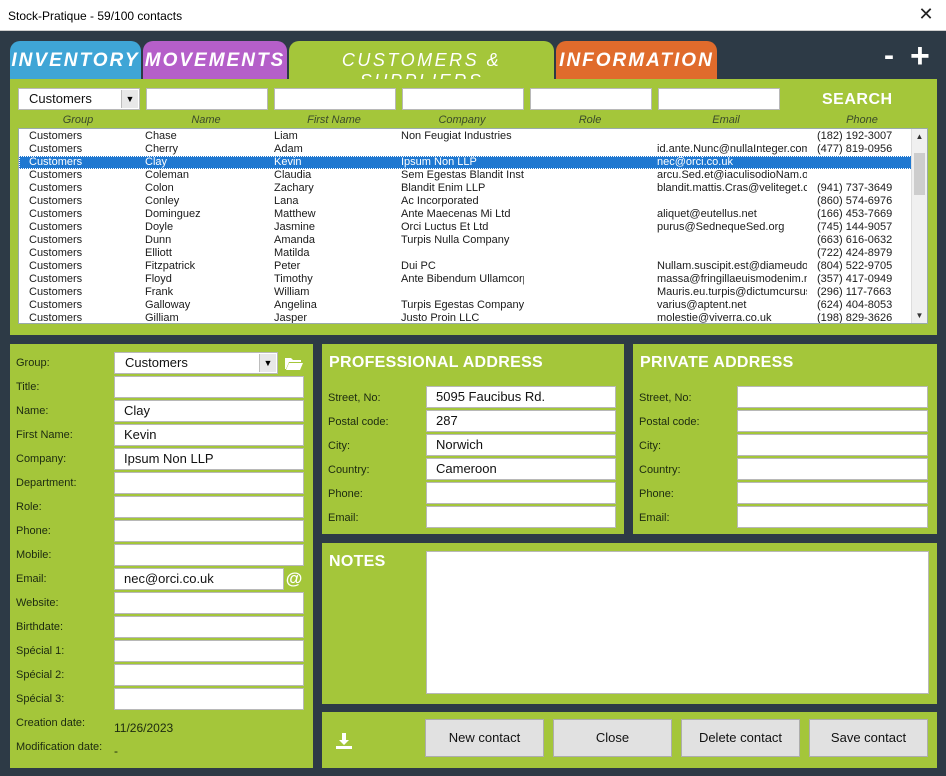  What do you see at coordinates (855, 253) in the screenshot?
I see `cell-phone: (722) 424-8979` at bounding box center [855, 253].